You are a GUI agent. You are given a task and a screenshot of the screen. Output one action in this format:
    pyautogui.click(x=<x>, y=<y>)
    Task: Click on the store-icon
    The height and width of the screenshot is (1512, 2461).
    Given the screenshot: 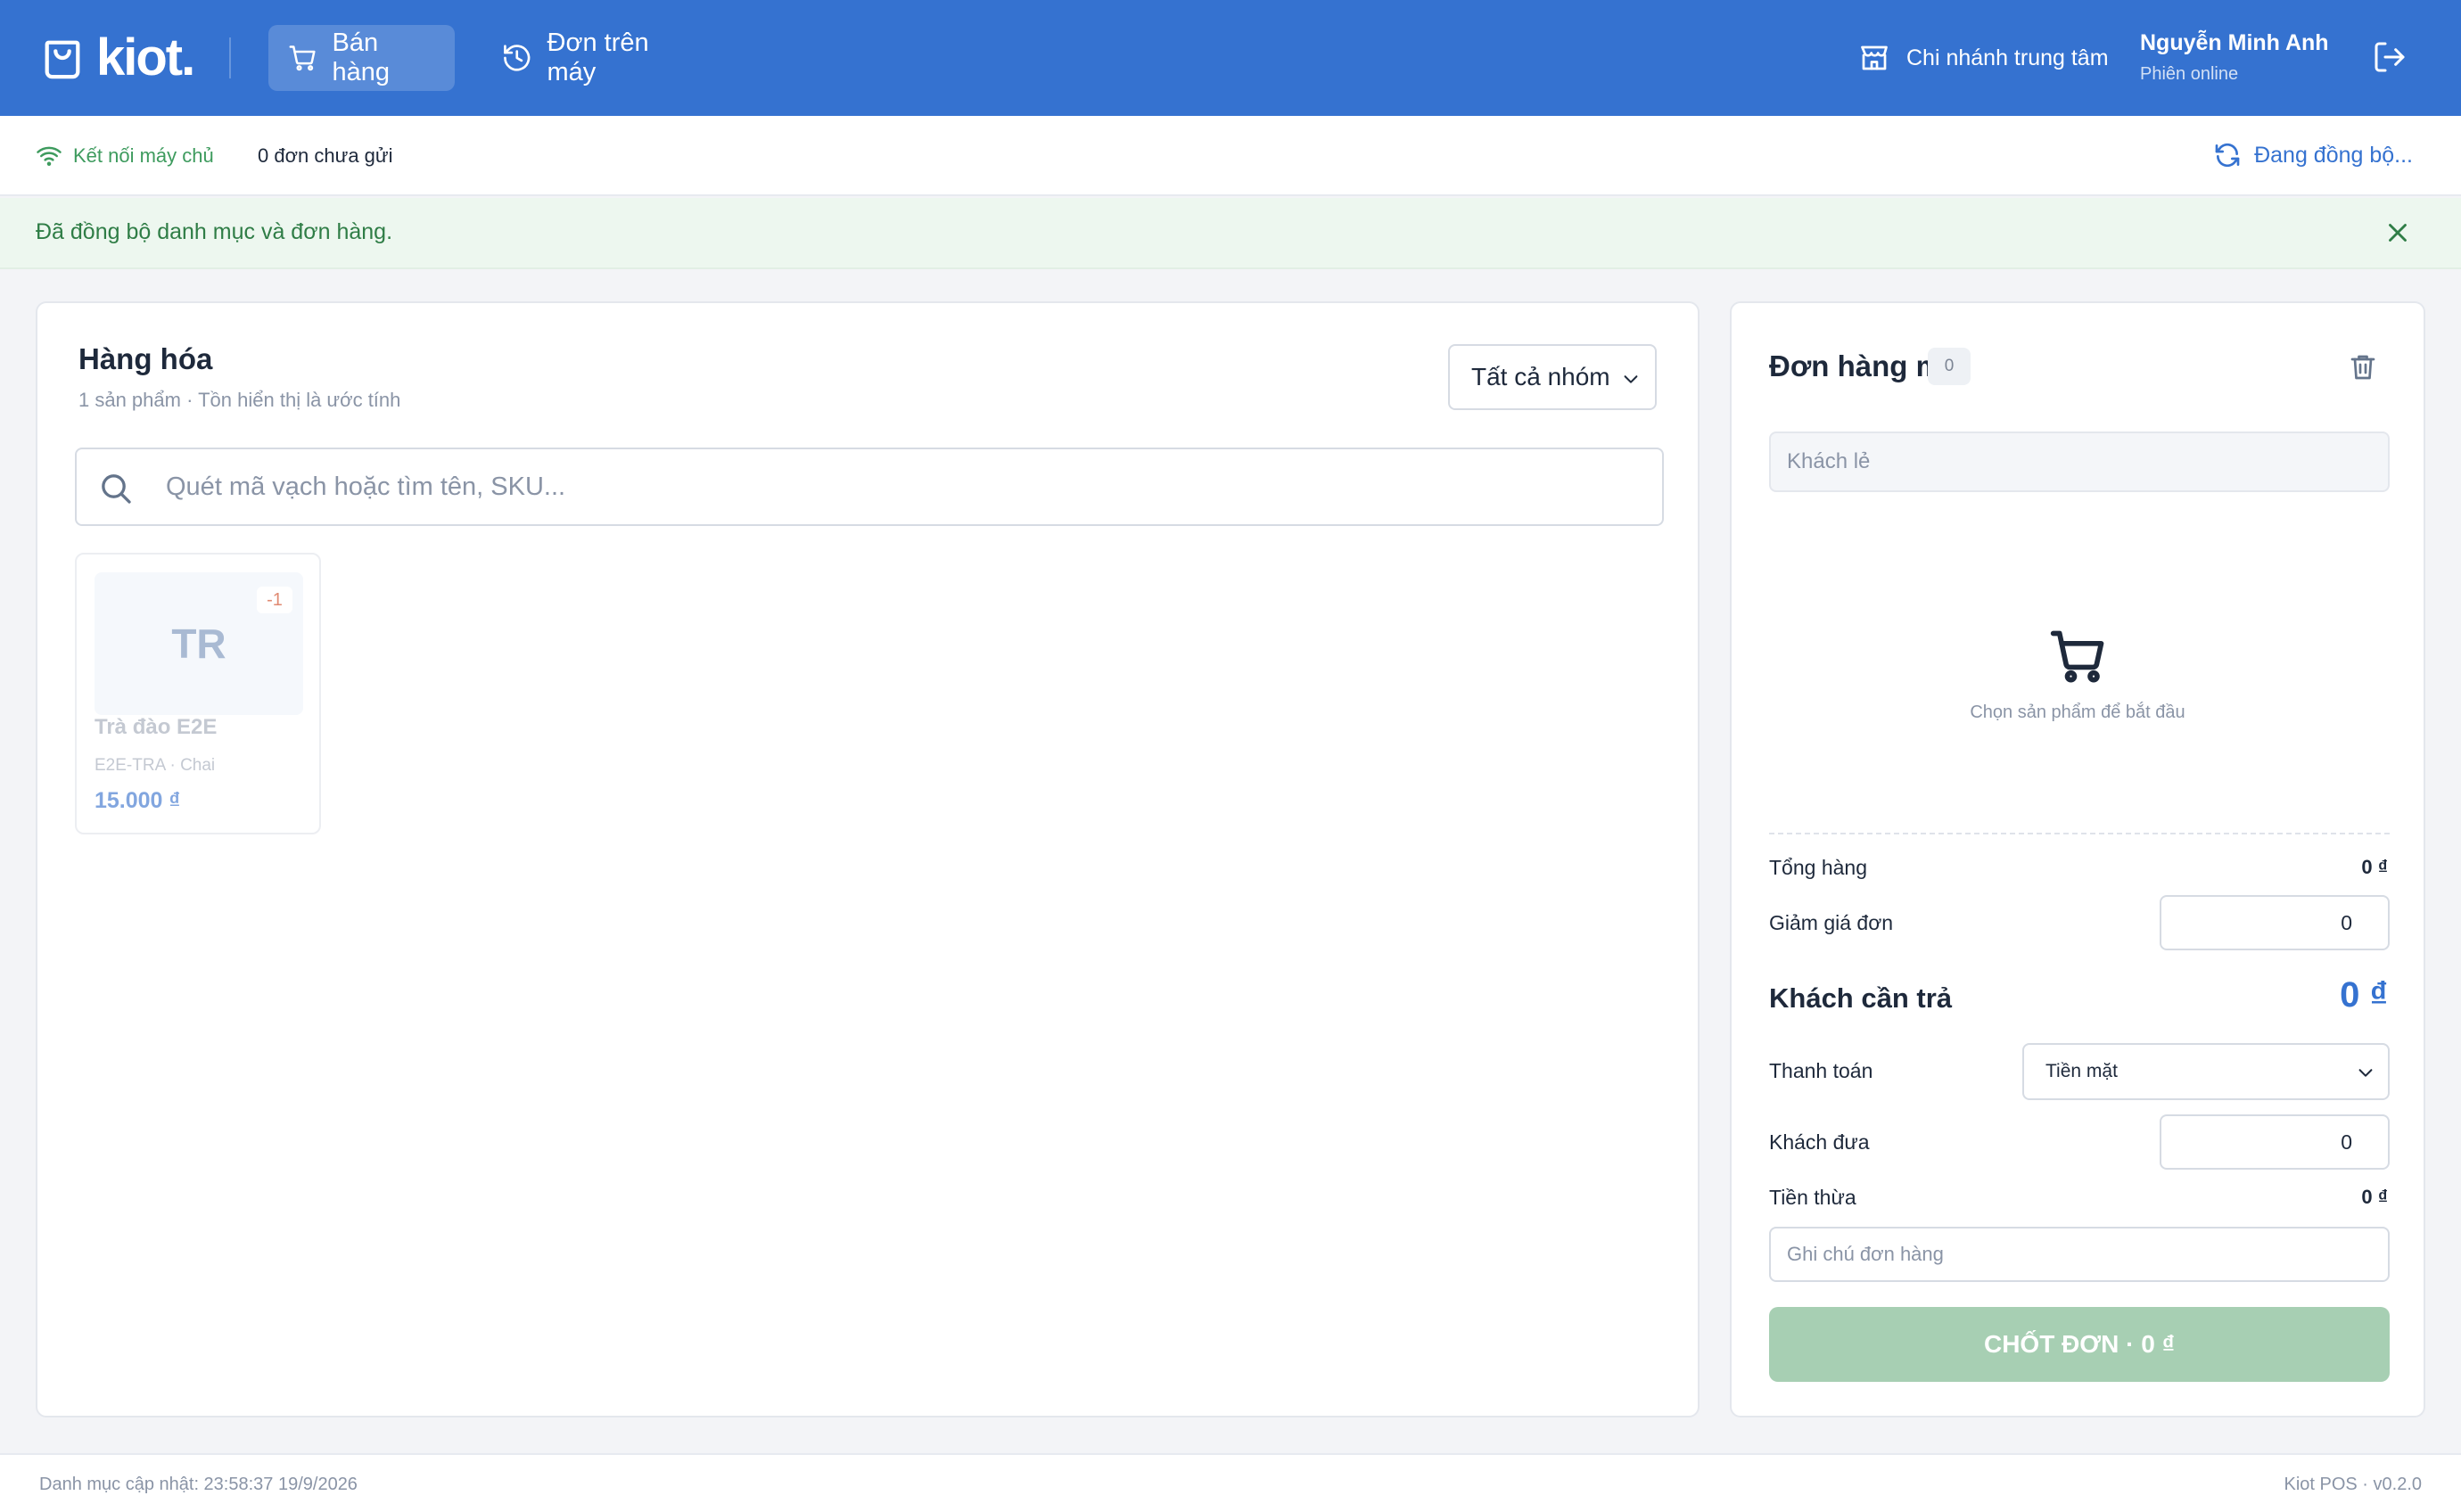 What is the action you would take?
    pyautogui.click(x=1875, y=57)
    